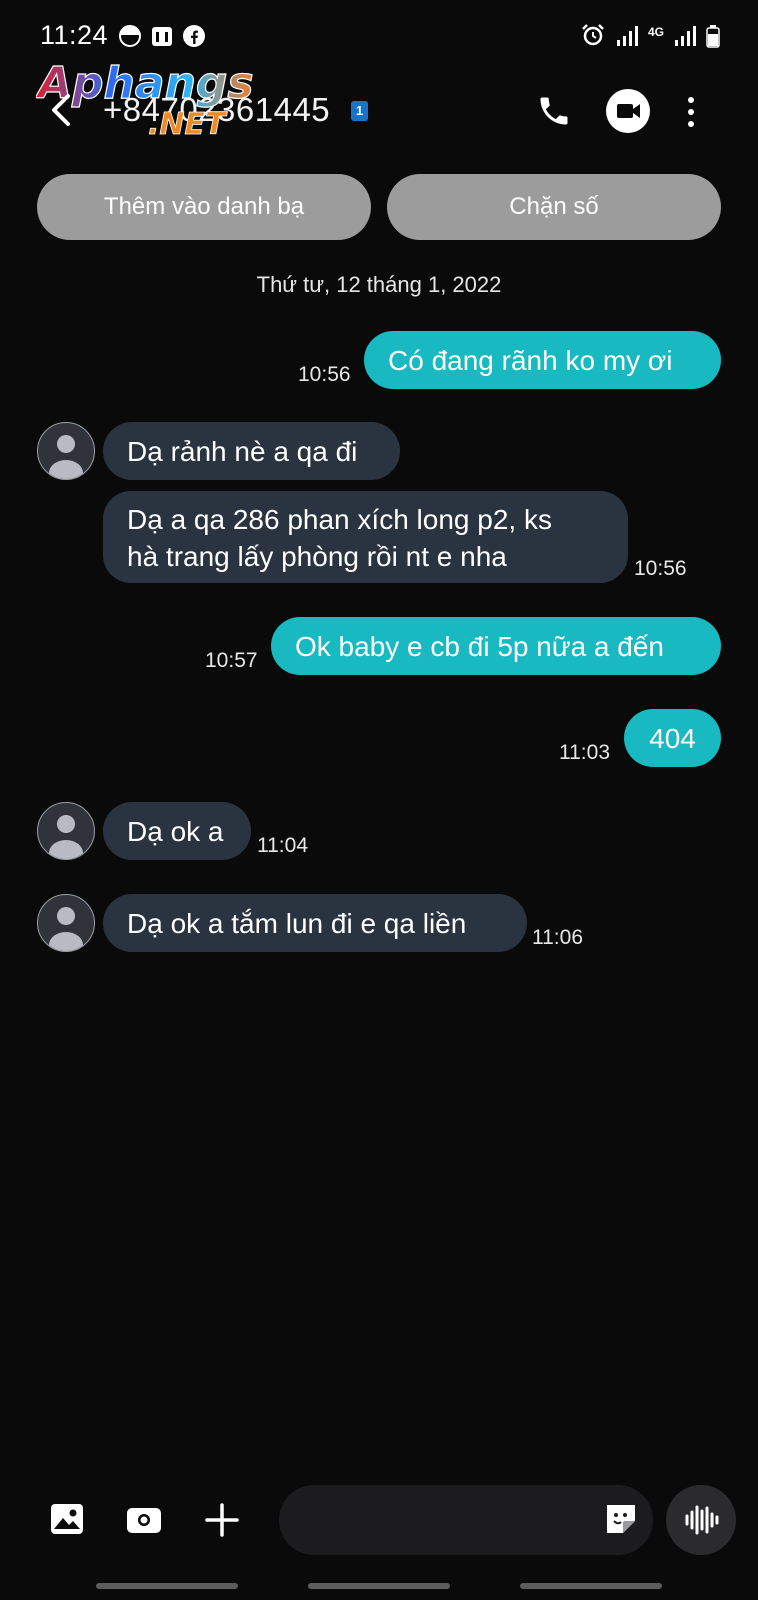 The image size is (758, 1600). What do you see at coordinates (67, 1519) in the screenshot?
I see `gallery-icon` at bounding box center [67, 1519].